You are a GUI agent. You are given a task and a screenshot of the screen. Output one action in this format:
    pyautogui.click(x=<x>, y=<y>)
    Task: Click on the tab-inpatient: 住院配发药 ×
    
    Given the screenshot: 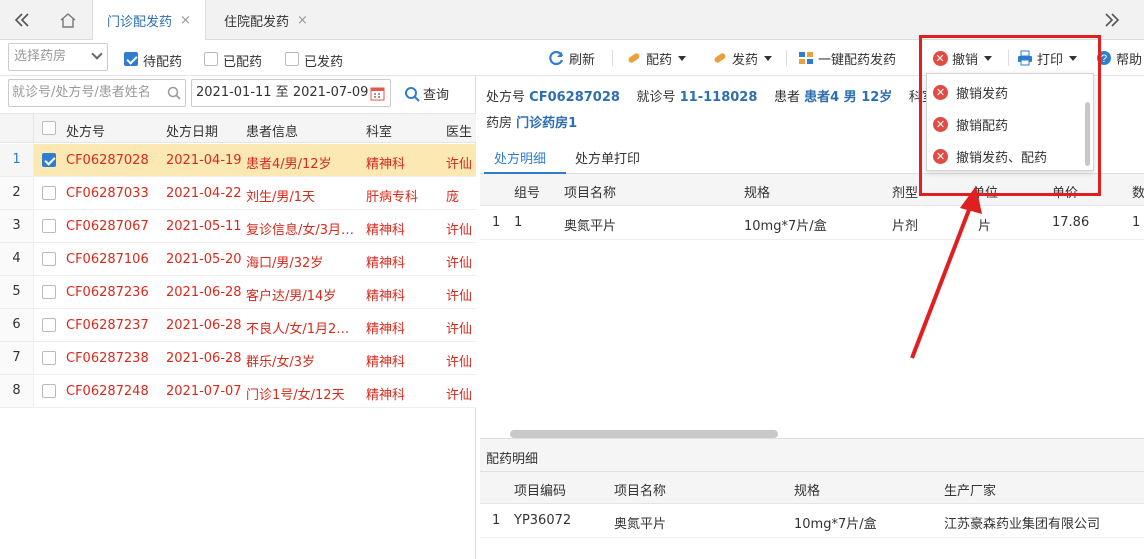 What is the action you would take?
    pyautogui.click(x=266, y=20)
    